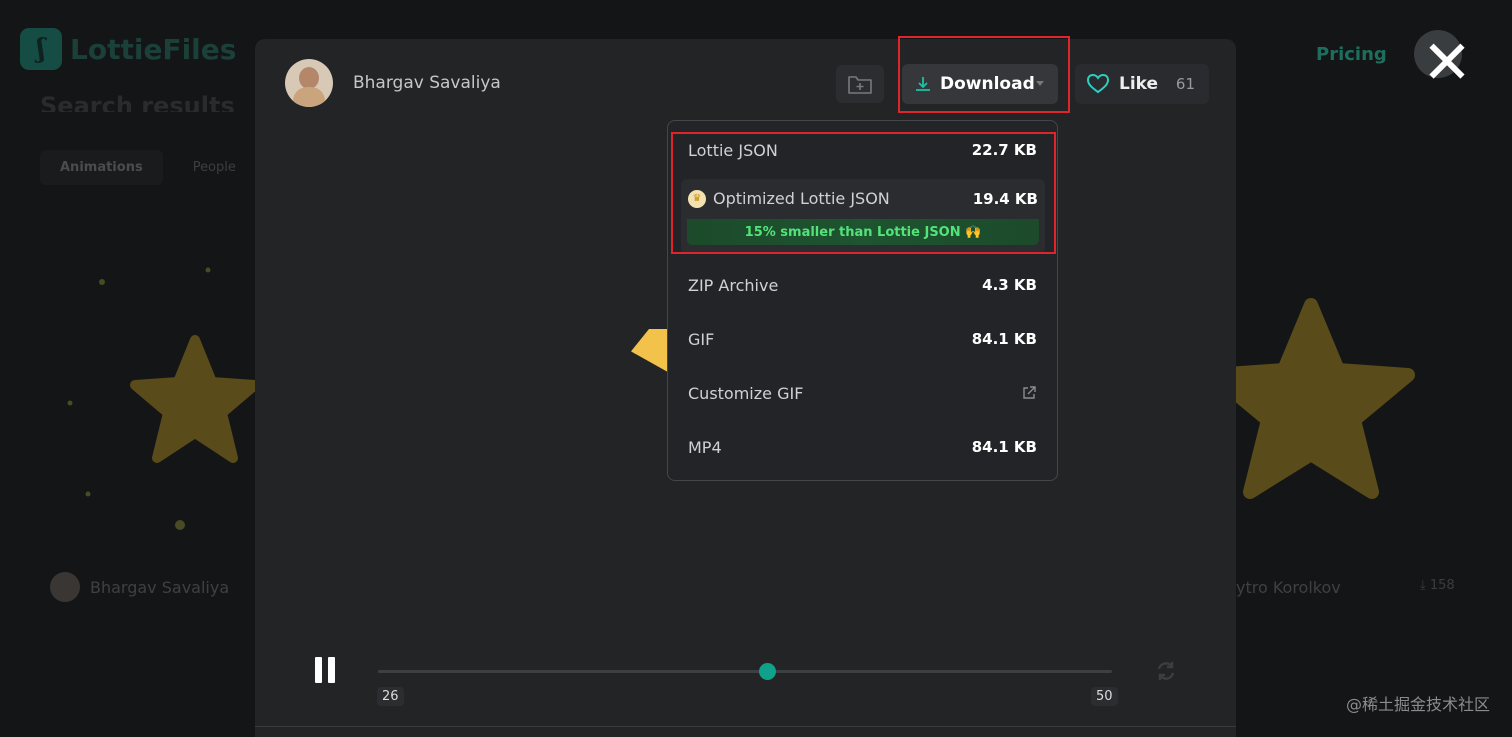  Describe the element at coordinates (1185, 84) in the screenshot. I see `like-count: 61` at that location.